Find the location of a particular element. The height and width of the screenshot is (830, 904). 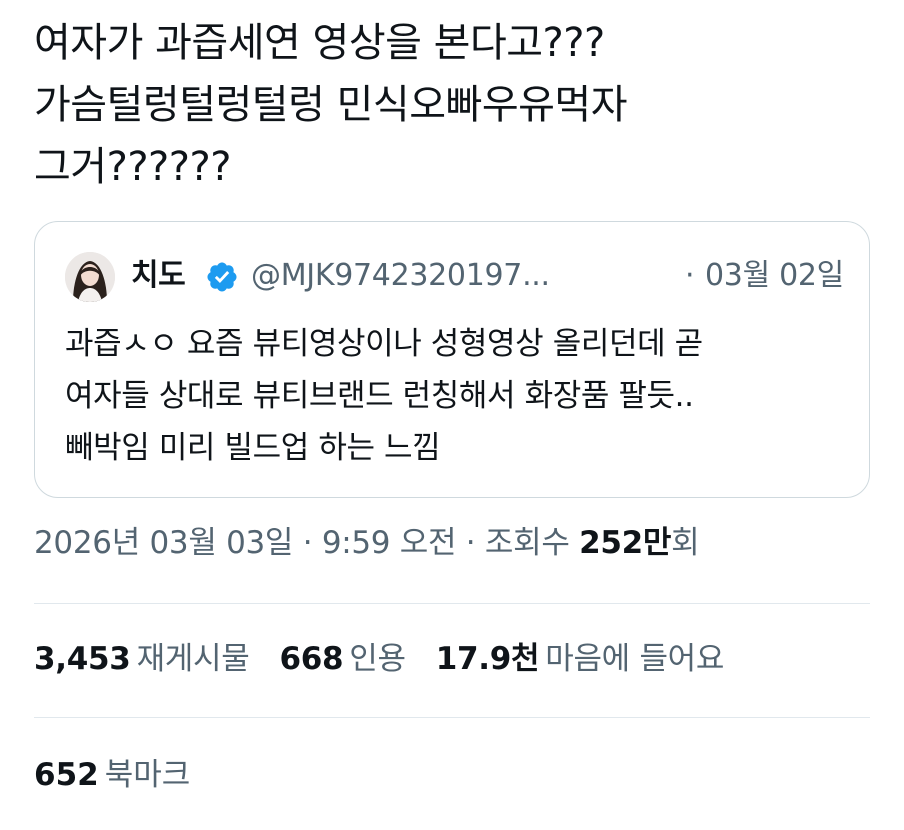

timestamp: 2026년 03월 03일 · 9:59 오전 · 조회수 is located at coordinates (306, 543).